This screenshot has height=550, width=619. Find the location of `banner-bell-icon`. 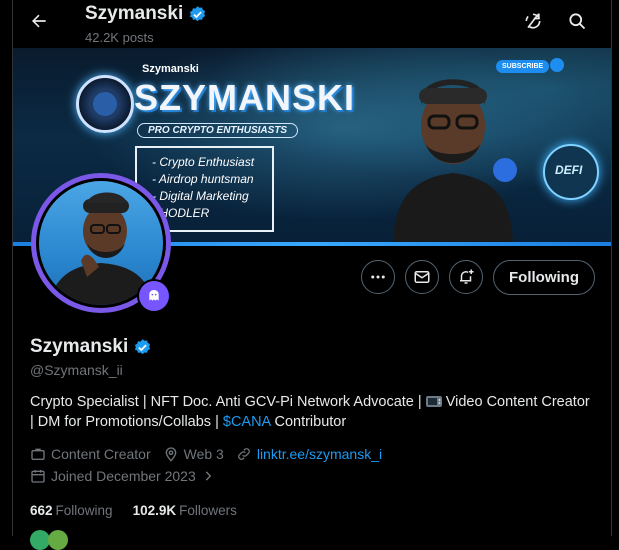

banner-bell-icon is located at coordinates (557, 65).